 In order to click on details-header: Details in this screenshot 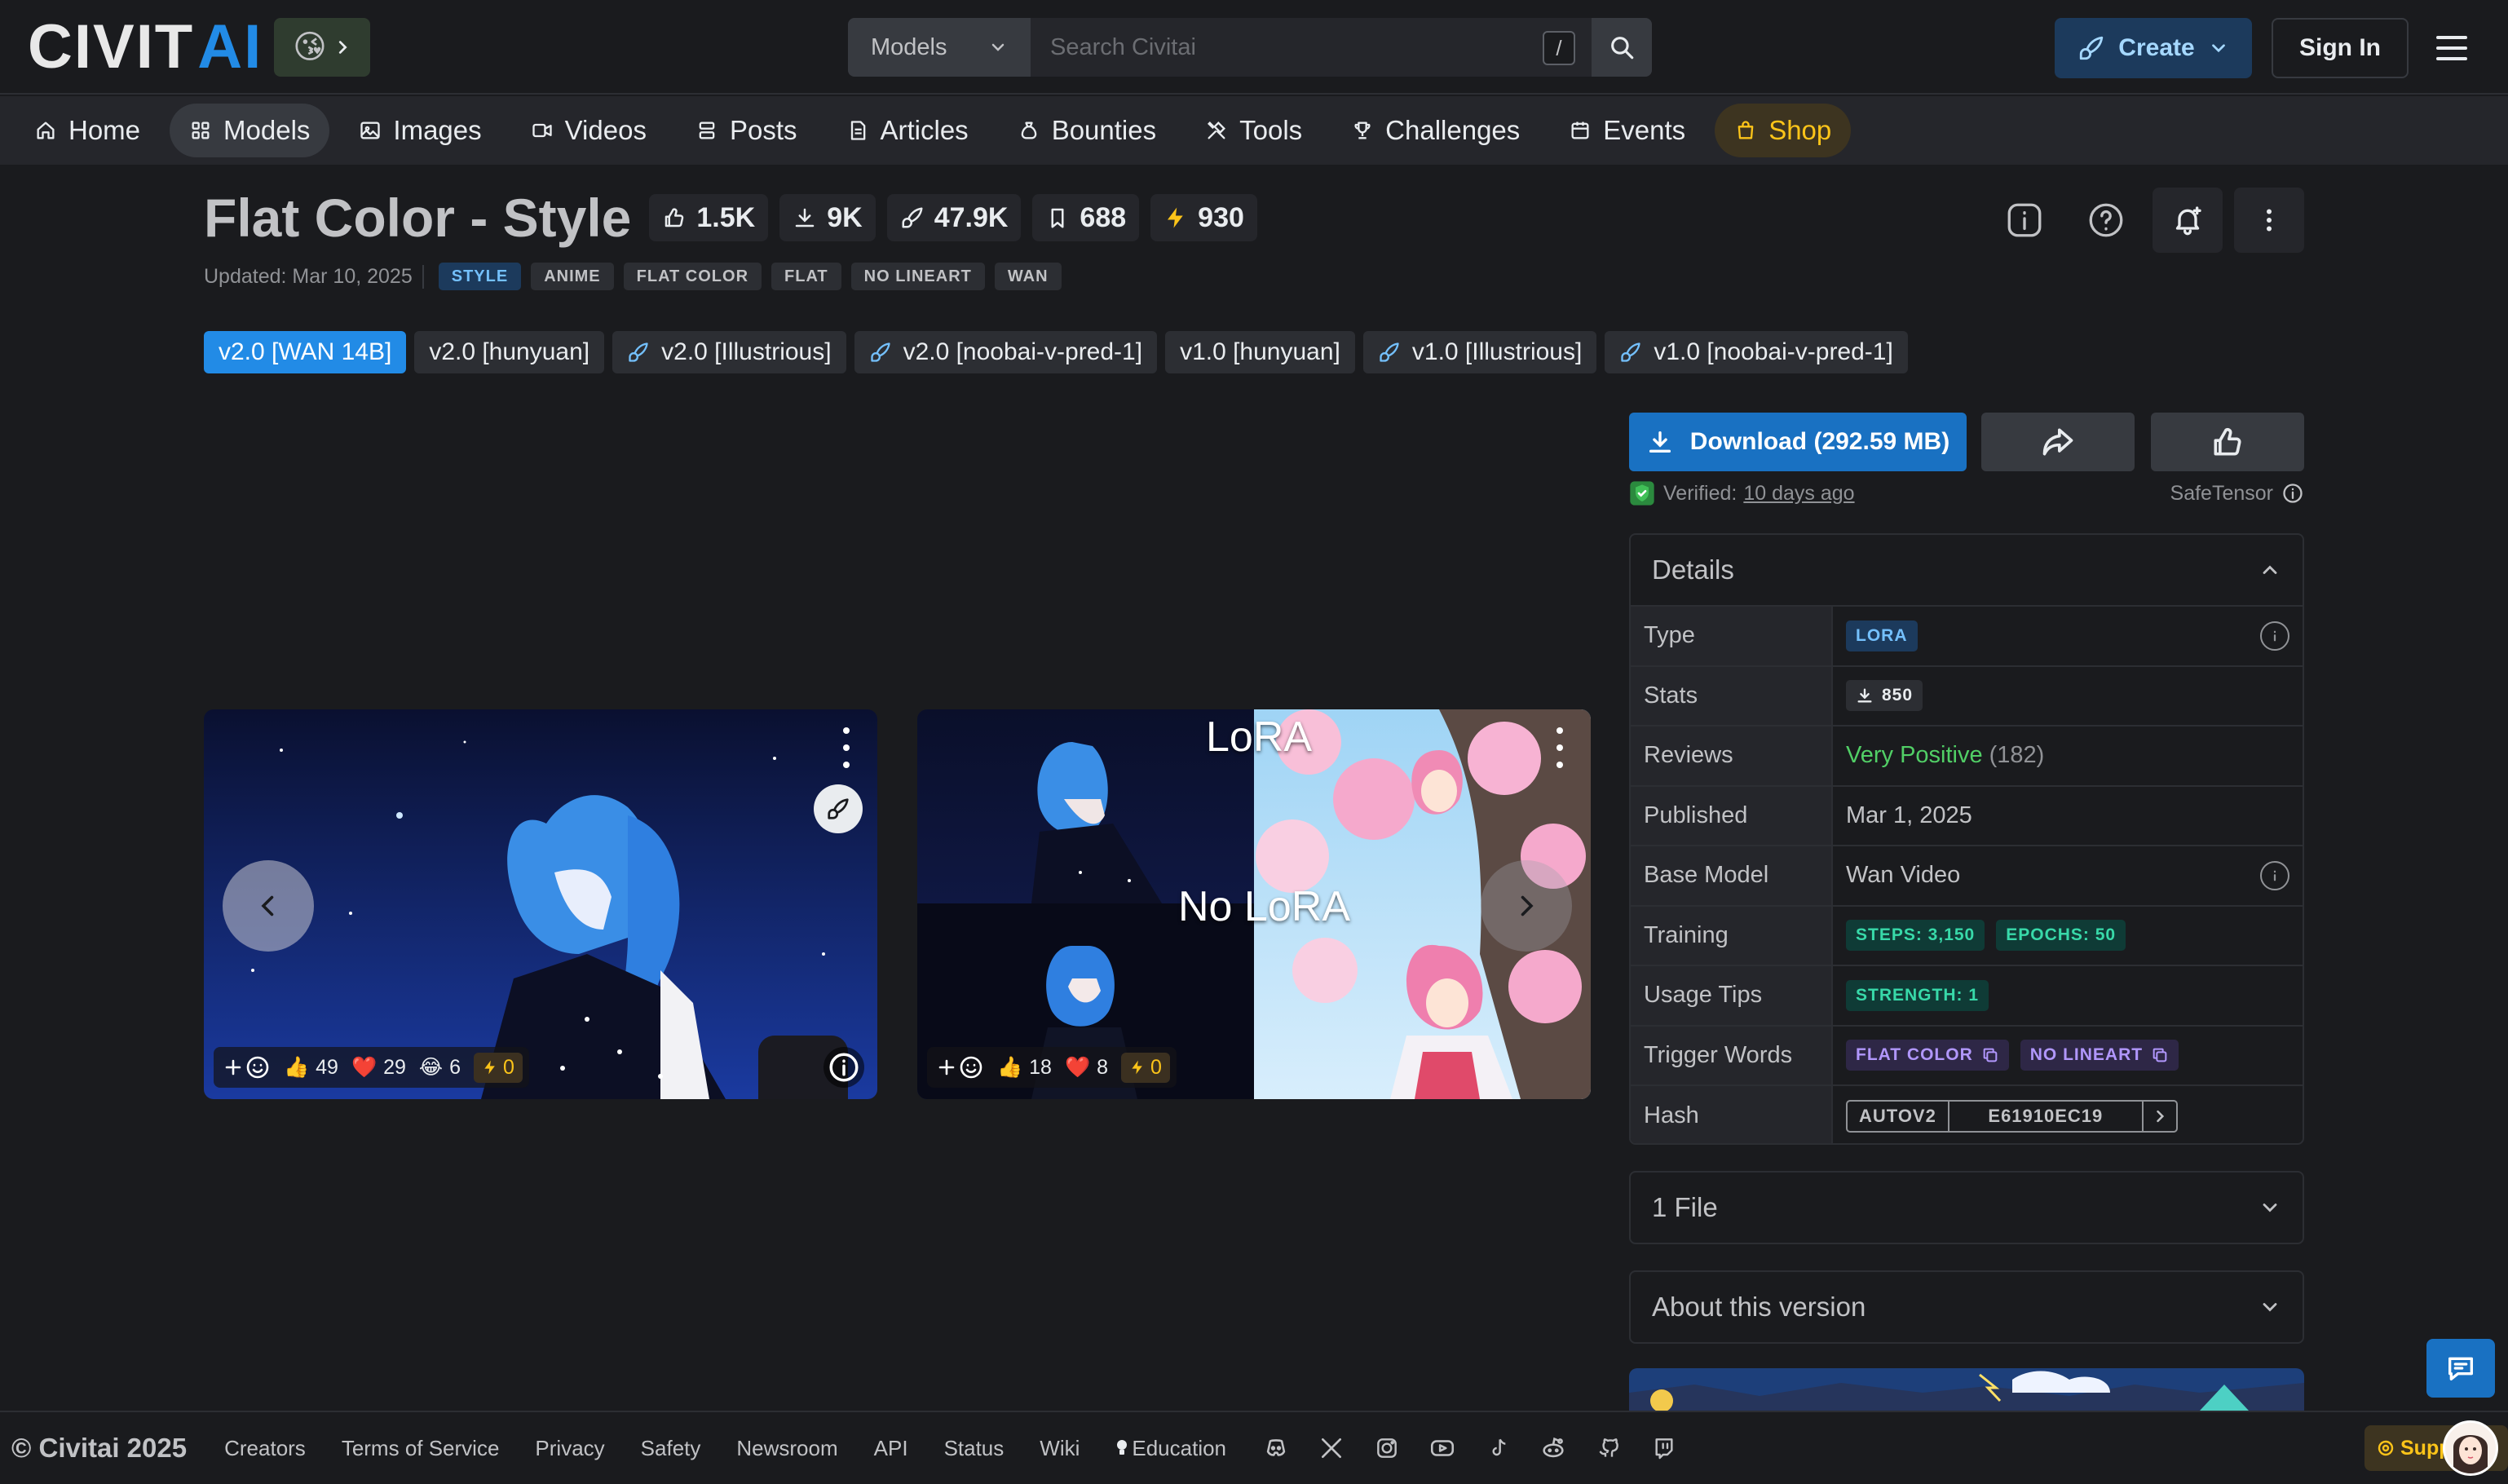, I will do `click(1967, 571)`.